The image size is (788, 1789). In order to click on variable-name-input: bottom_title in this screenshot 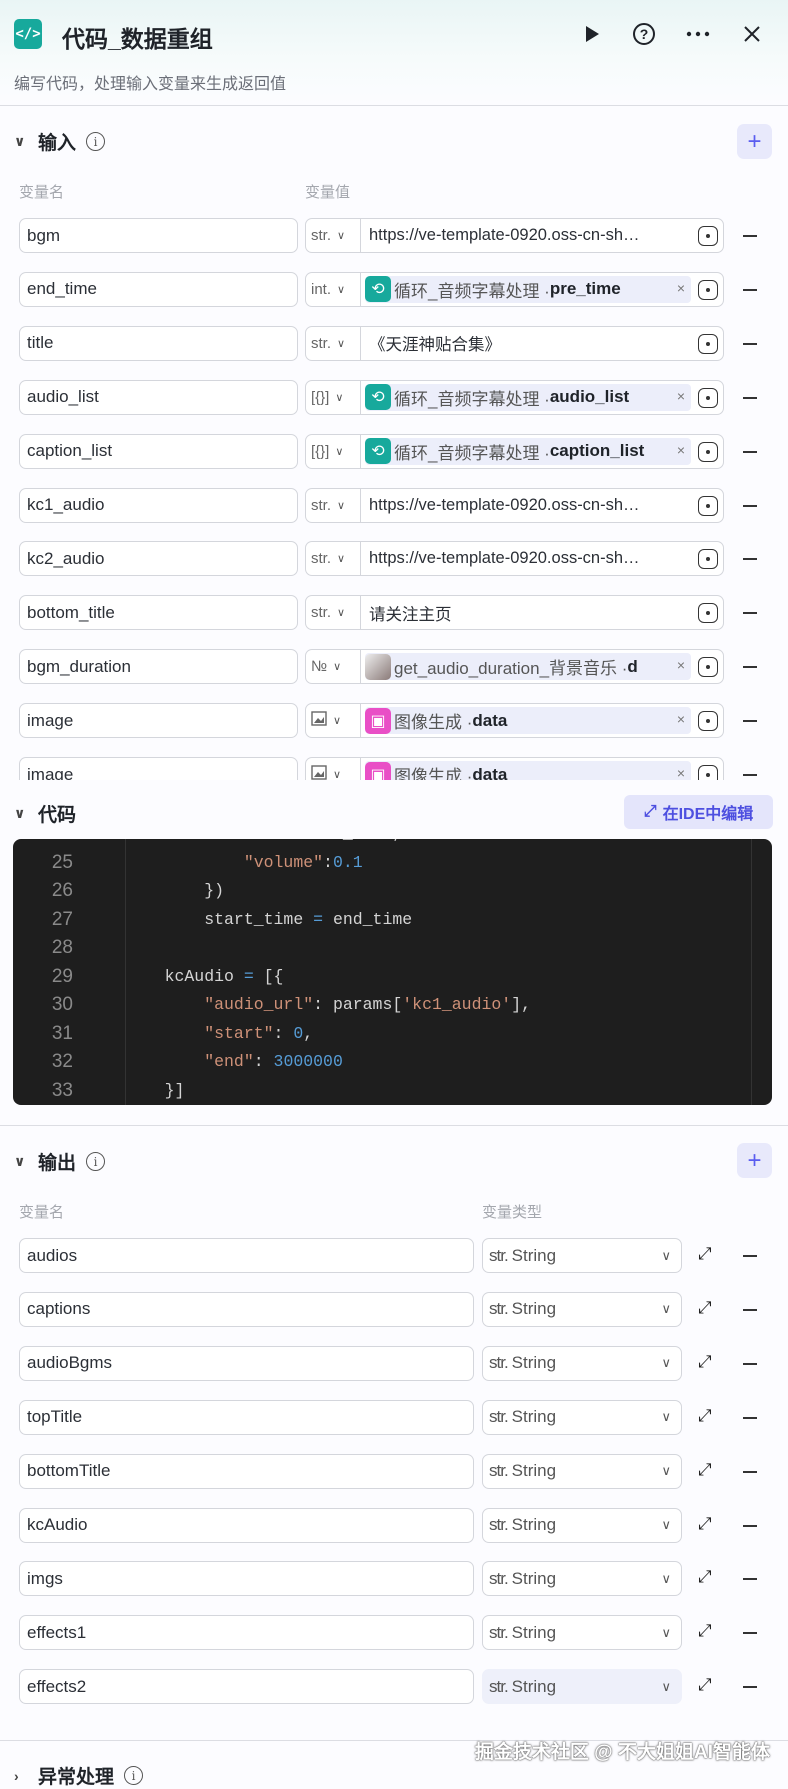, I will do `click(158, 613)`.